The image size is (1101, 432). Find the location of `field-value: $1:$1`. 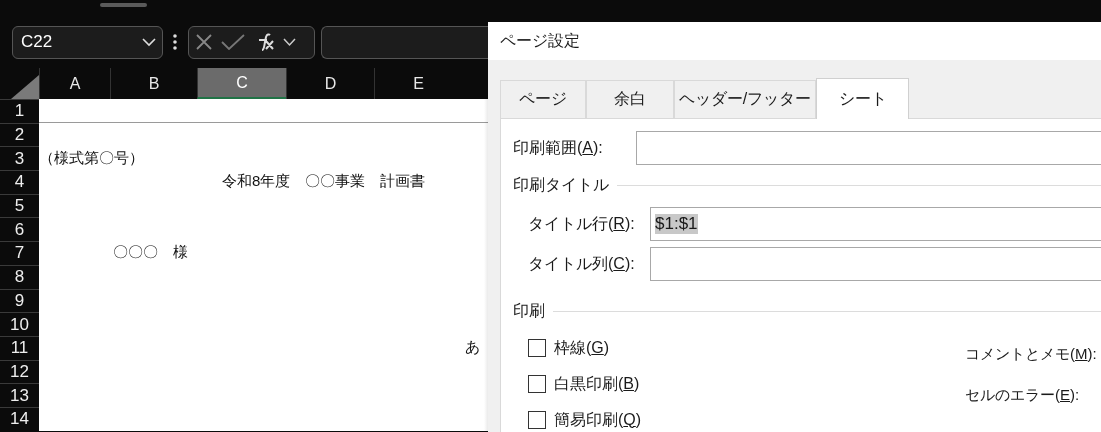

field-value: $1:$1 is located at coordinates (676, 224).